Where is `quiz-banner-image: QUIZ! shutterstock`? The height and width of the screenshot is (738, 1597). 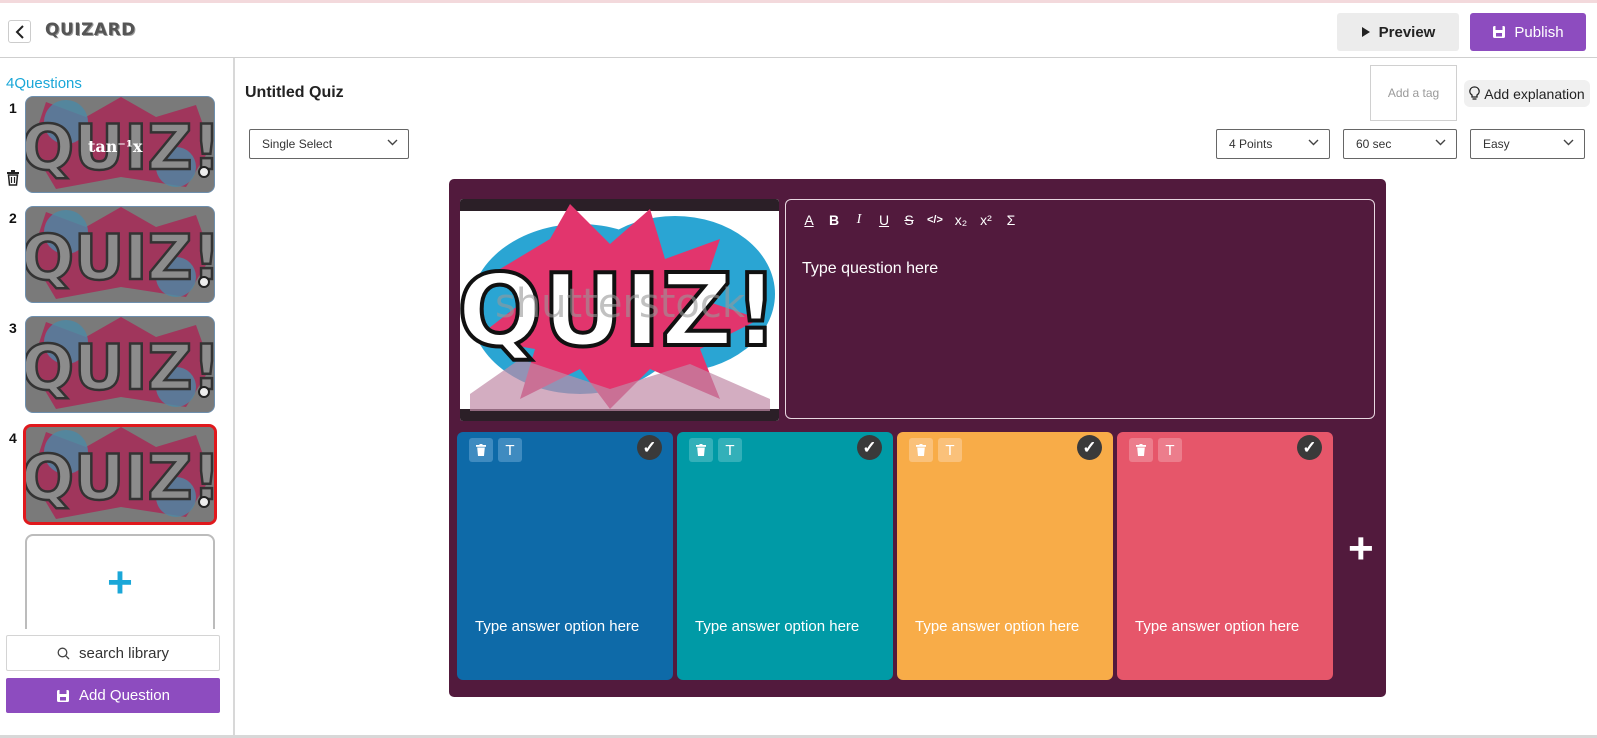 quiz-banner-image: QUIZ! shutterstock is located at coordinates (619, 310).